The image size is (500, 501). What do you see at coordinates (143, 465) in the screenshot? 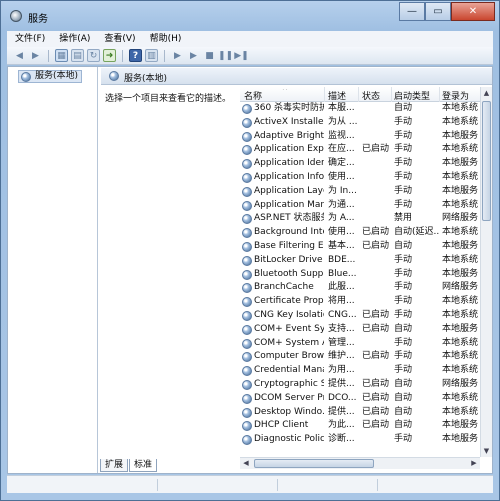
I see `tab-standard: 标准` at bounding box center [143, 465].